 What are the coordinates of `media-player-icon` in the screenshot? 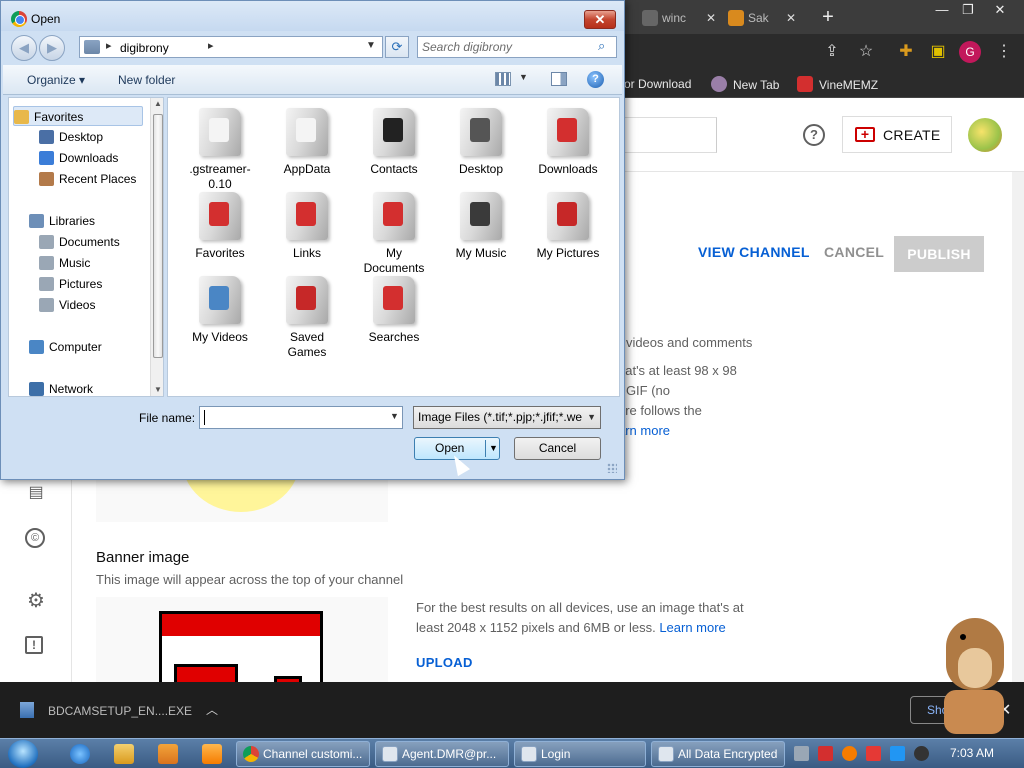 It's located at (168, 754).